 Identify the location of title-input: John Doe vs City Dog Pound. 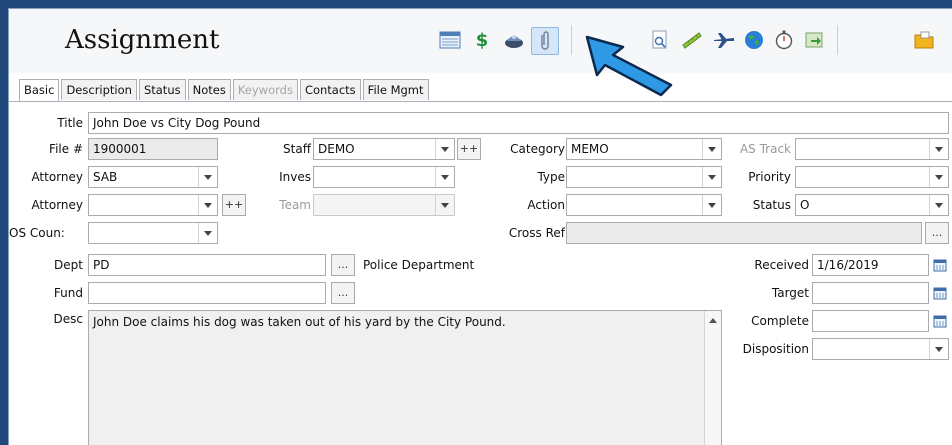
(518, 123).